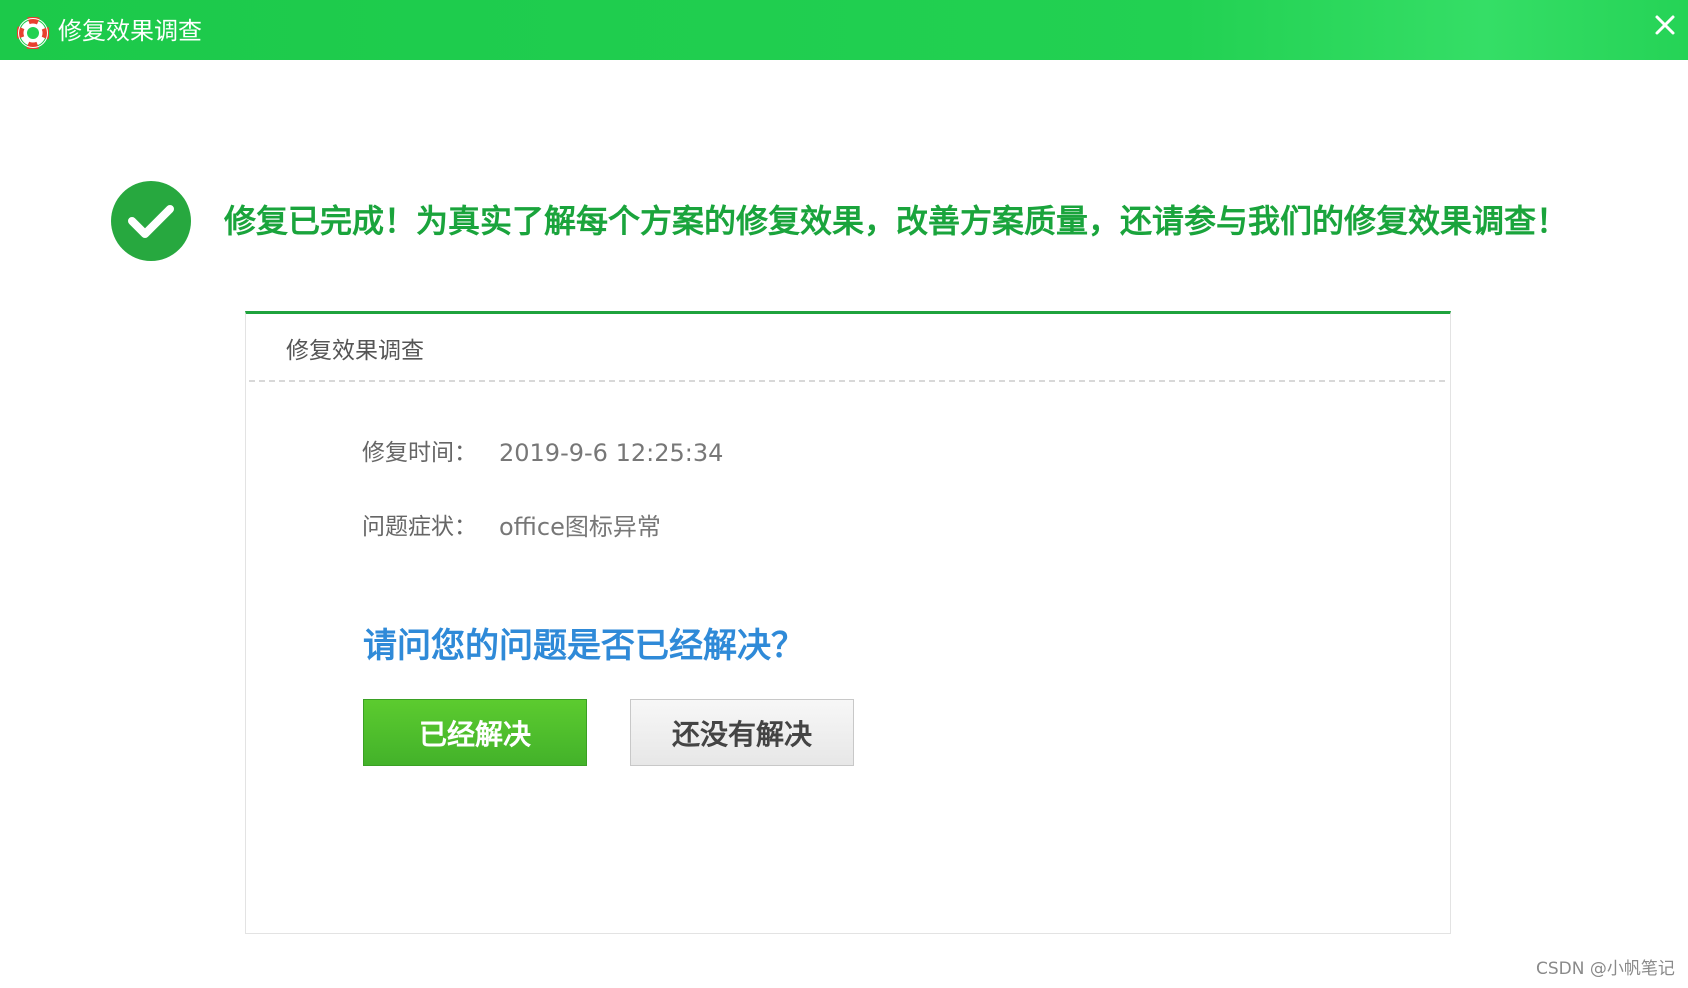 The image size is (1688, 988). What do you see at coordinates (742, 732) in the screenshot?
I see `not-solved-button: 还没有解决` at bounding box center [742, 732].